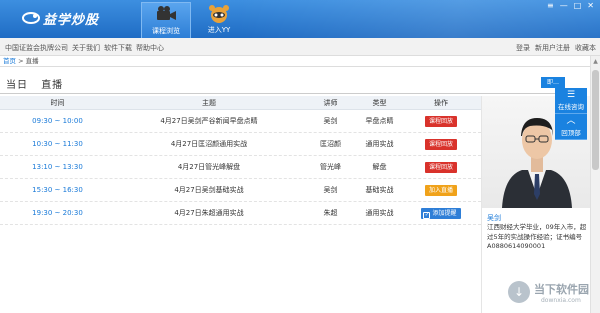 The height and width of the screenshot is (313, 600). I want to click on site-watermark: ↓ 当下软件园 downxia.com, so click(550, 294).